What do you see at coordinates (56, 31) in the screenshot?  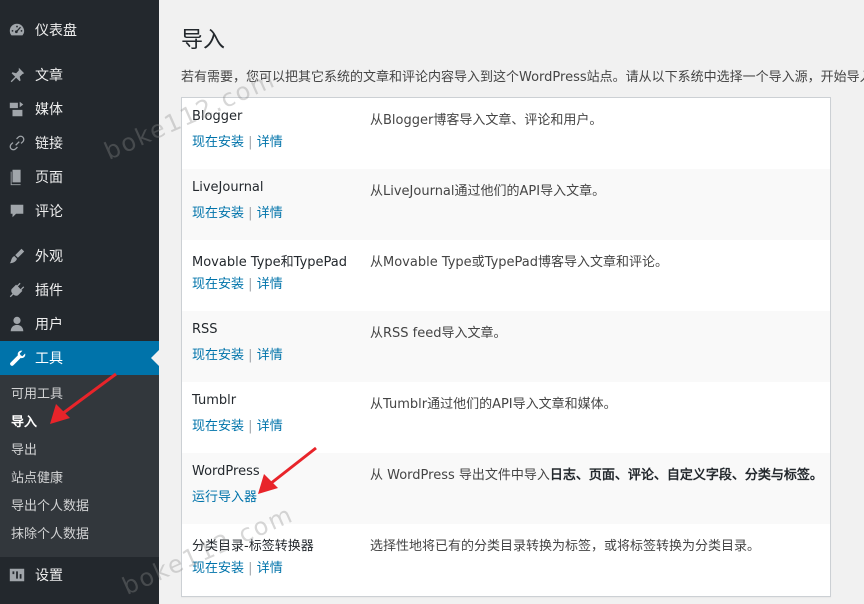 I see `menu-label: 仪表盘` at bounding box center [56, 31].